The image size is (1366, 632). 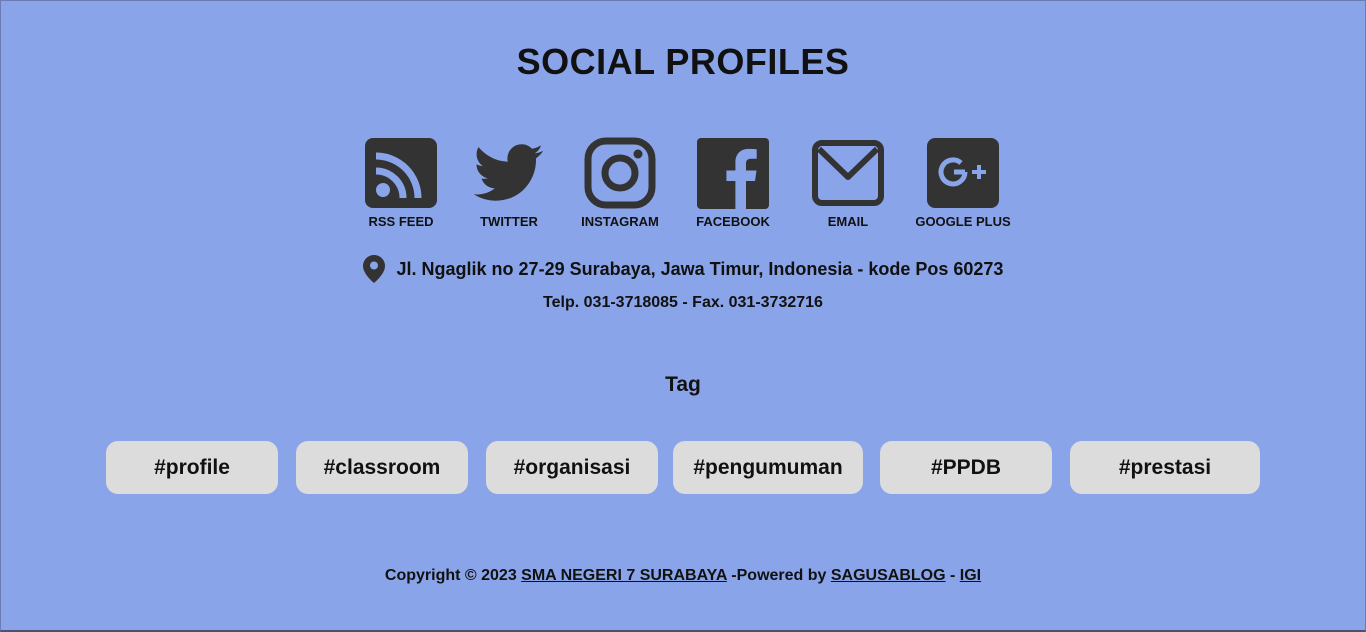 I want to click on section-title: SOCIAL PROFILES, so click(x=683, y=61).